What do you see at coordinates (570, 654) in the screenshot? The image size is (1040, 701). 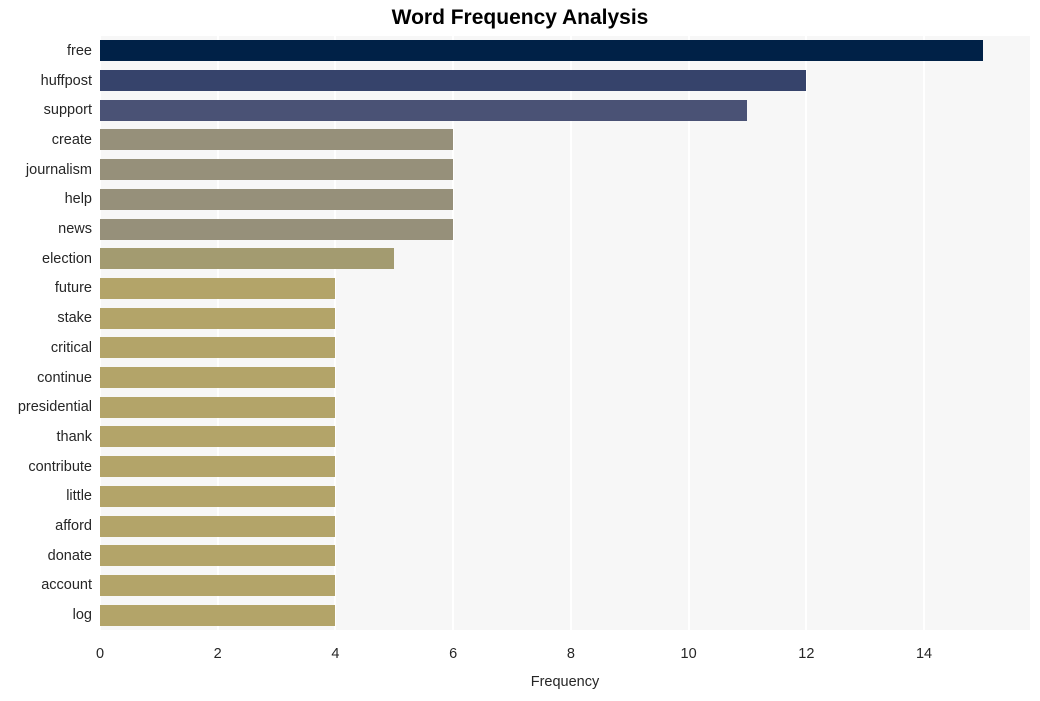 I see `x-tick-label-8: 8` at bounding box center [570, 654].